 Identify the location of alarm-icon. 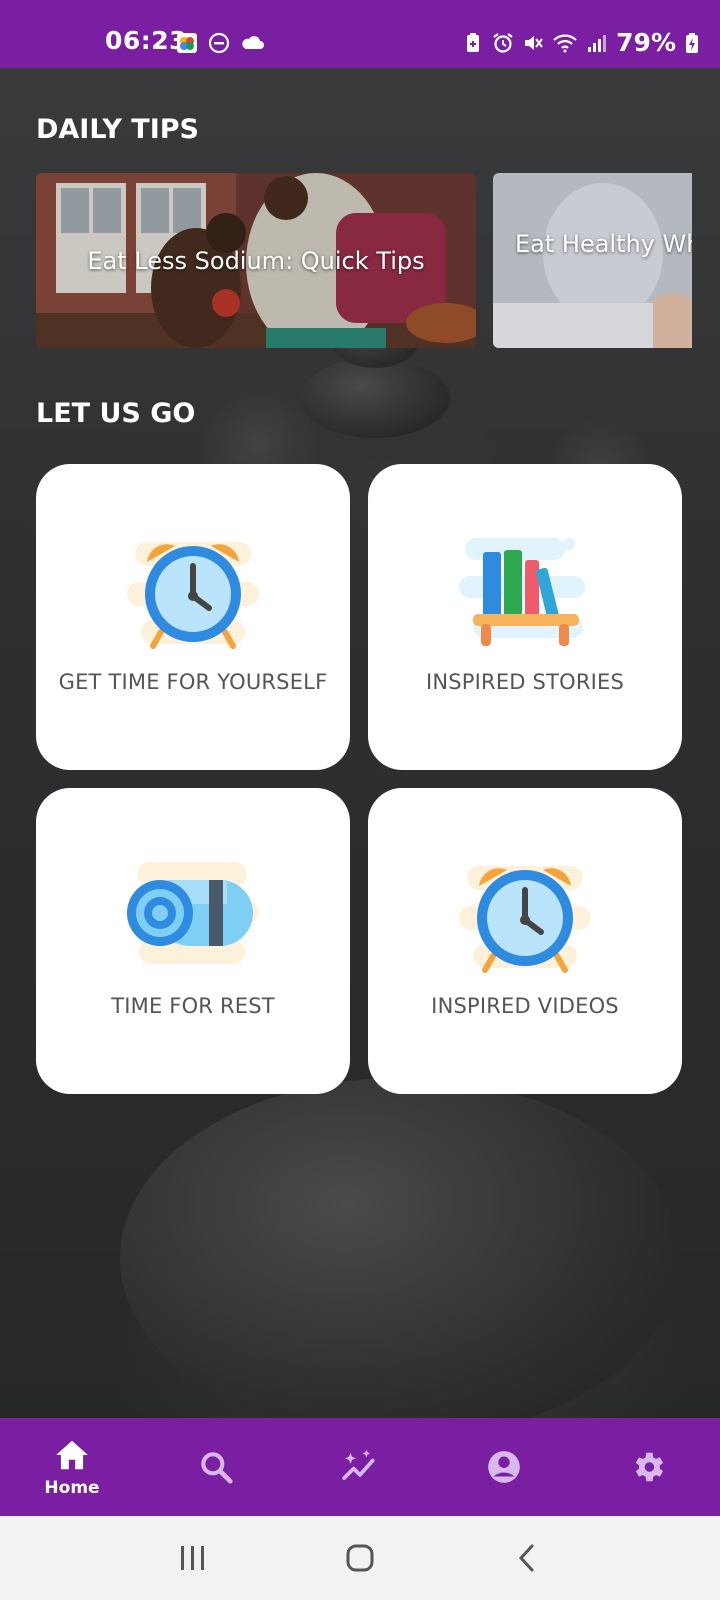
(503, 42).